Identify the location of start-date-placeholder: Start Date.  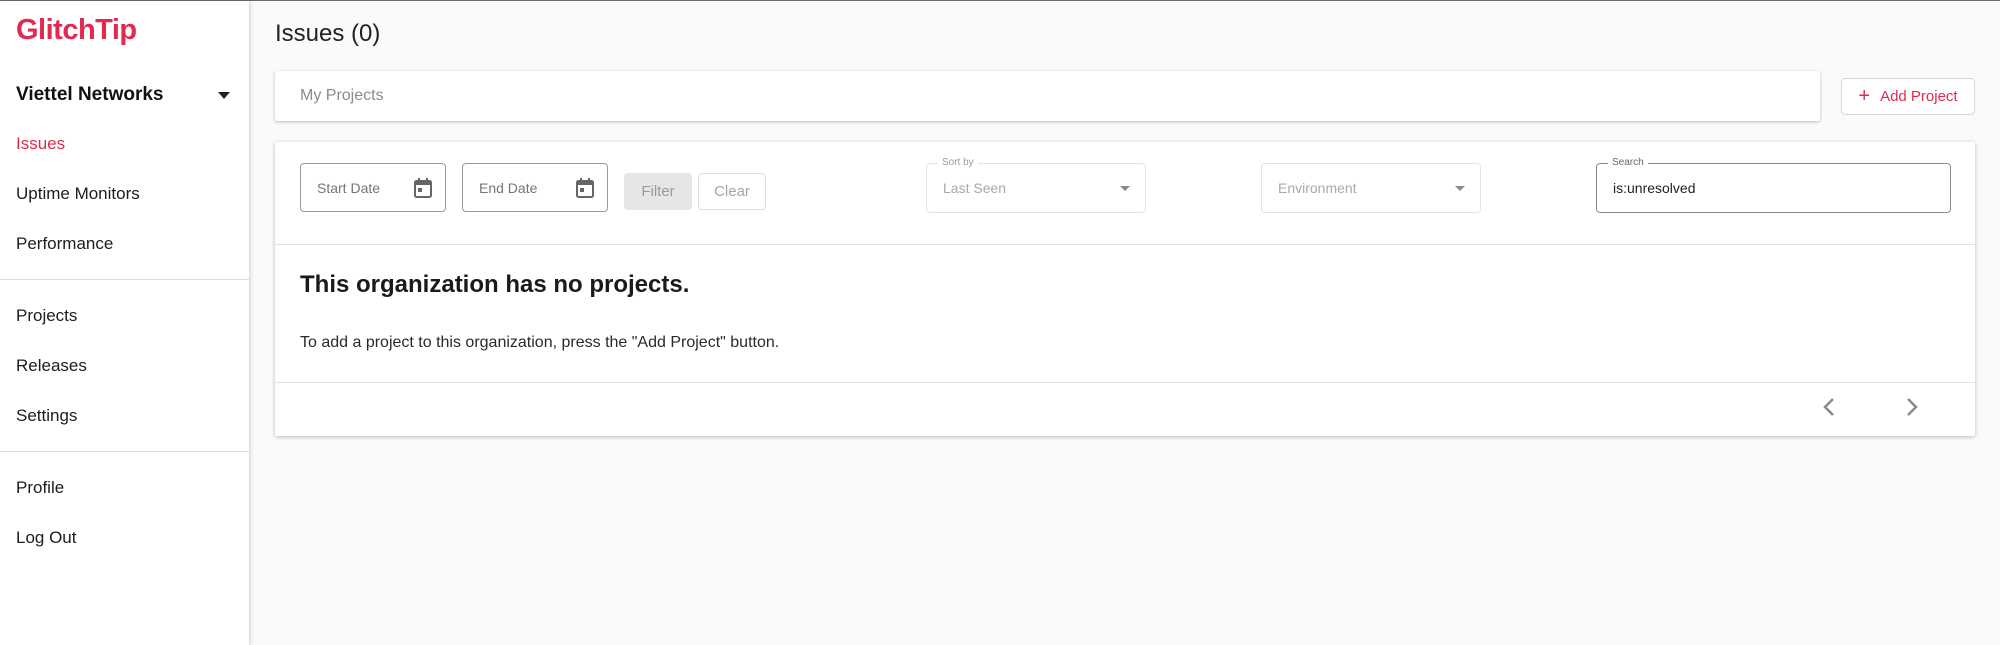
(349, 187).